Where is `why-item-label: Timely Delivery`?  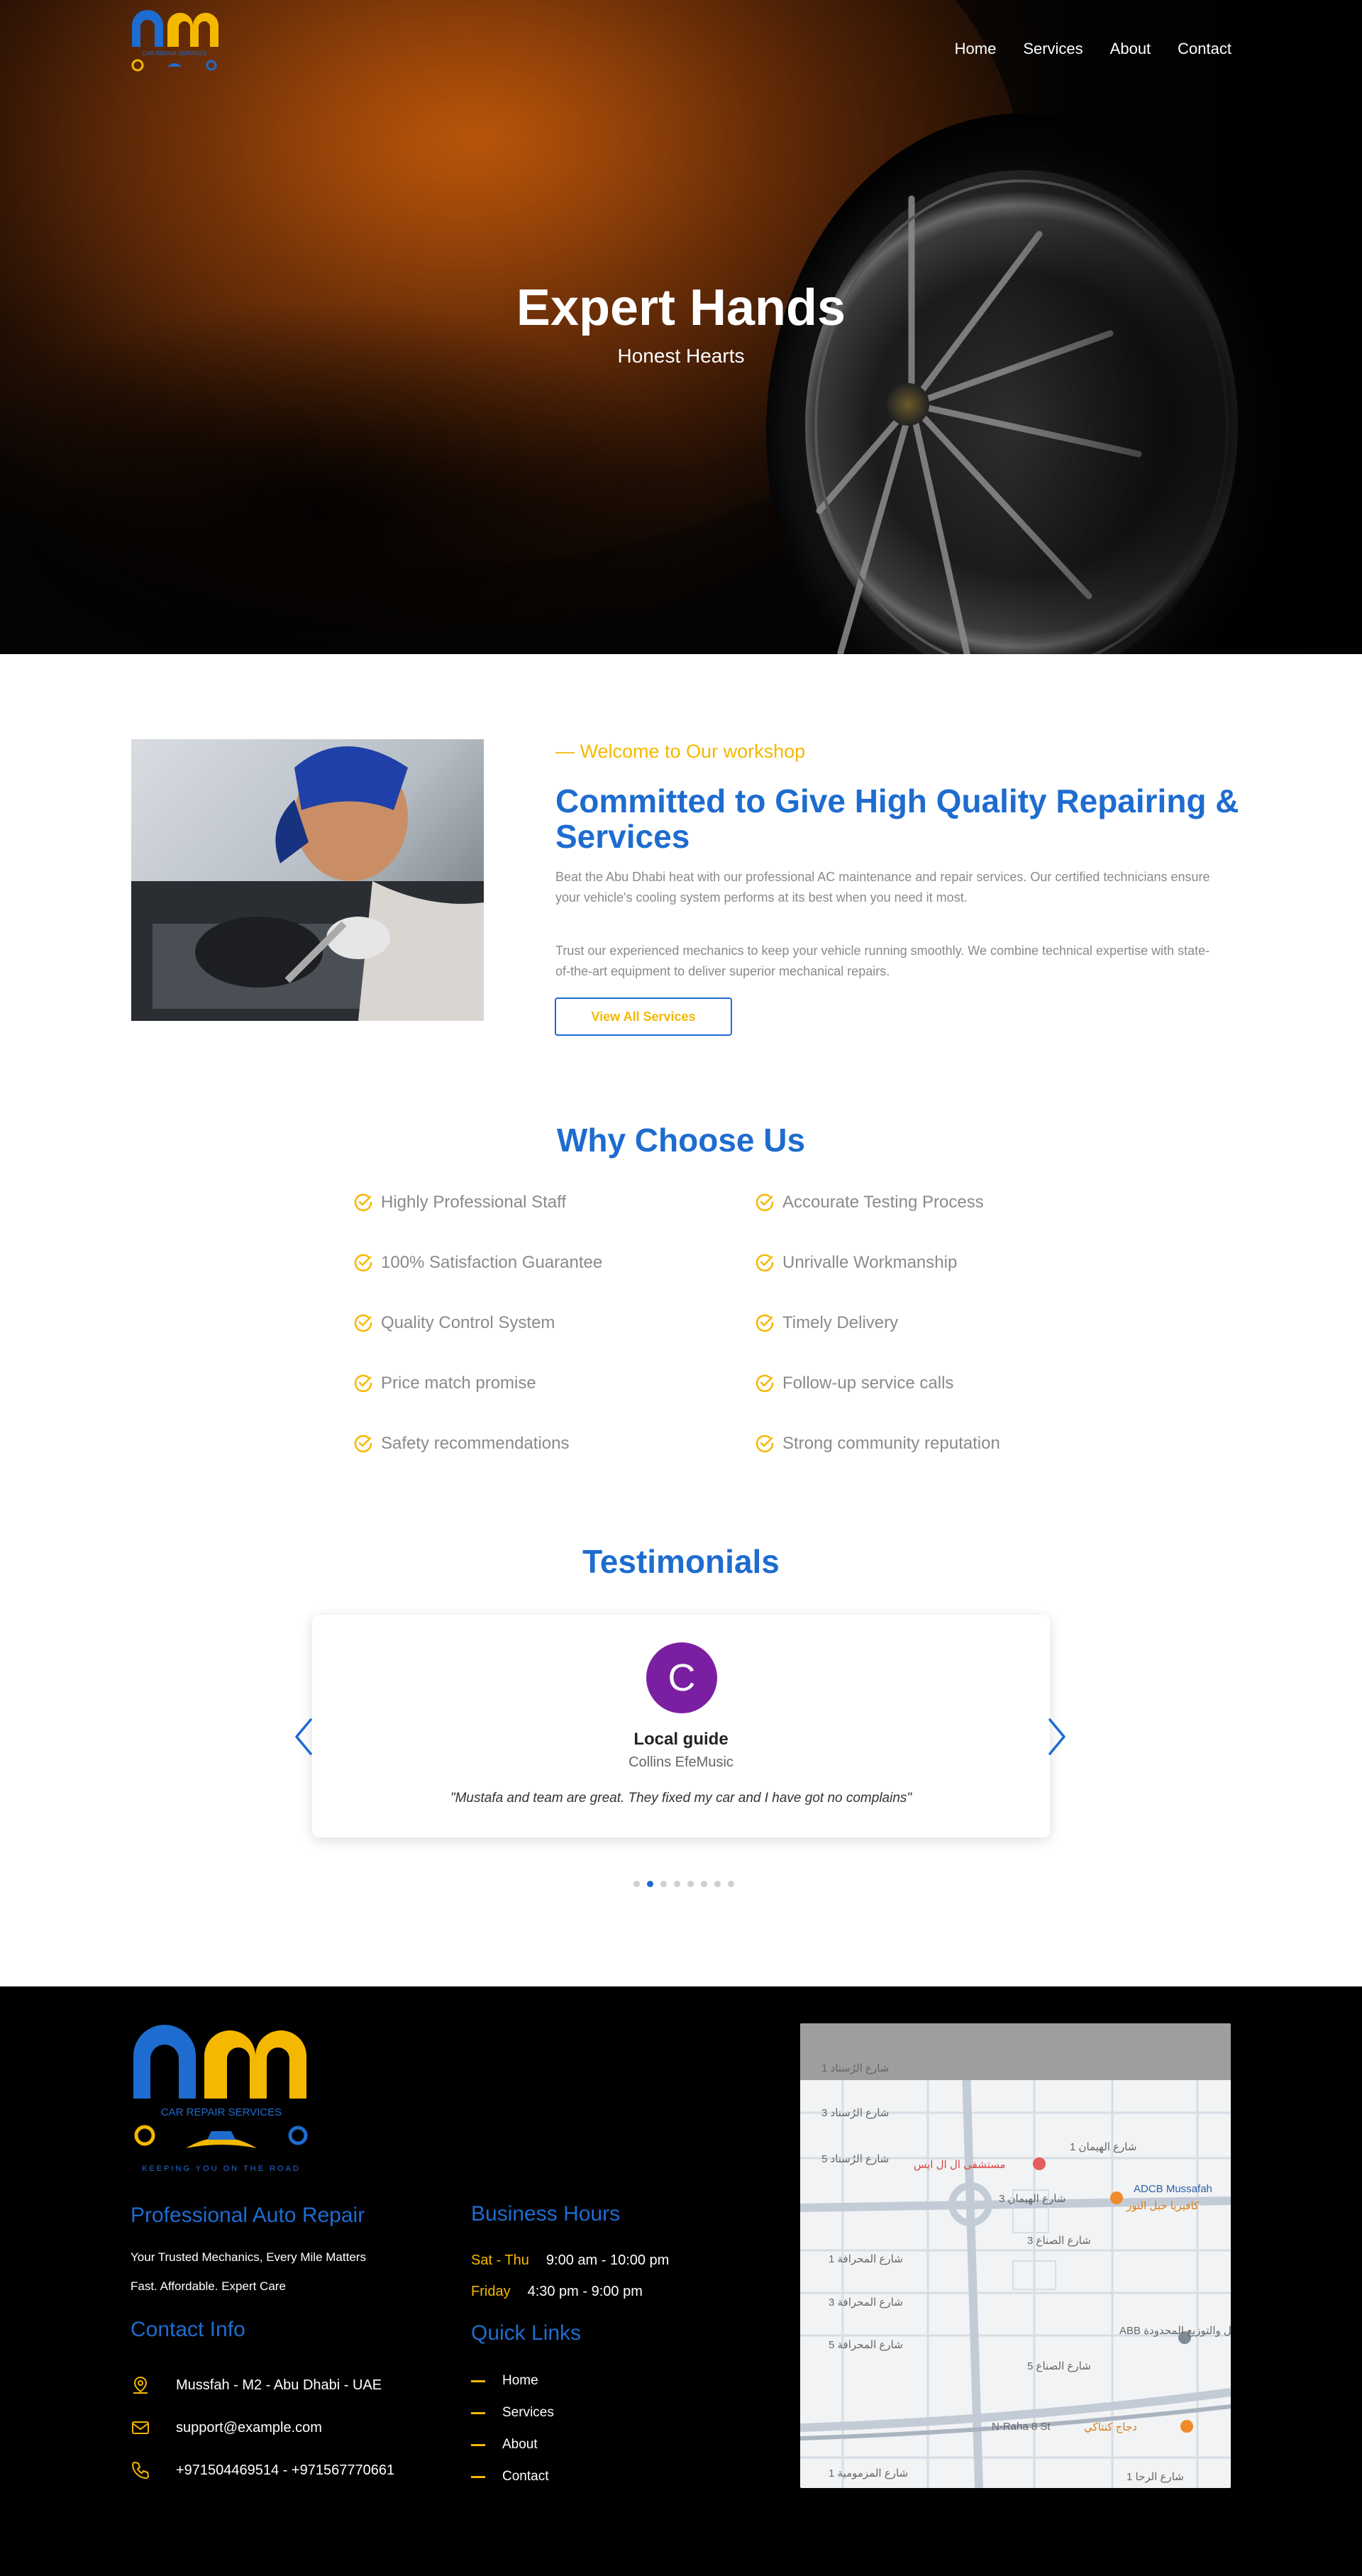
why-item-label: Timely Delivery is located at coordinates (840, 1322).